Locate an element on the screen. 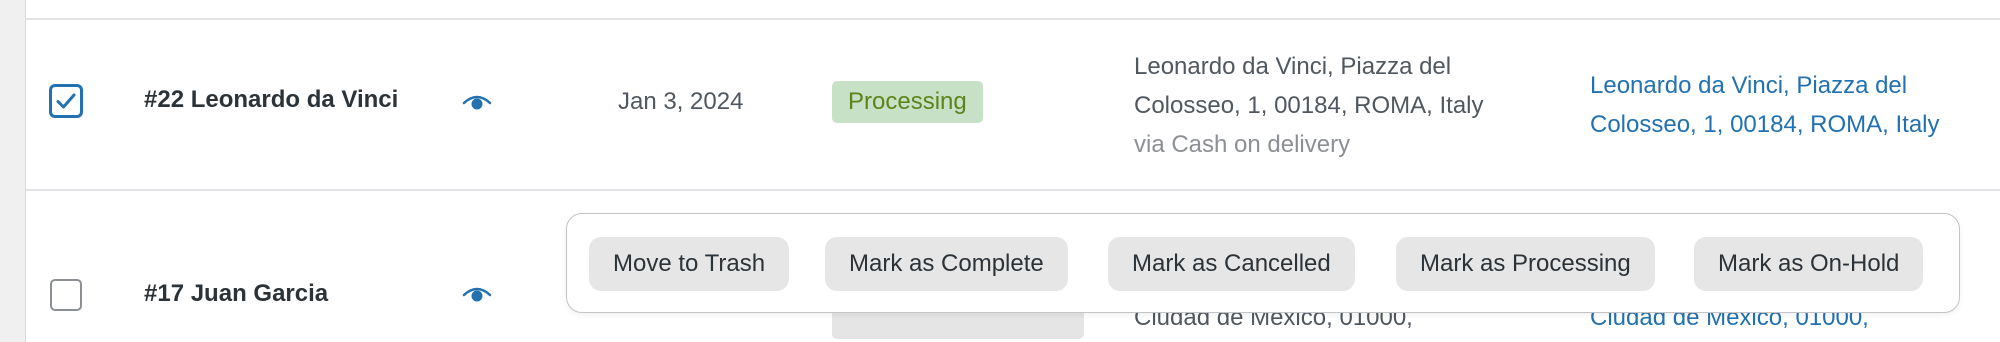 This screenshot has height=342, width=2000. admin-sidebar-edge is located at coordinates (13, 171).